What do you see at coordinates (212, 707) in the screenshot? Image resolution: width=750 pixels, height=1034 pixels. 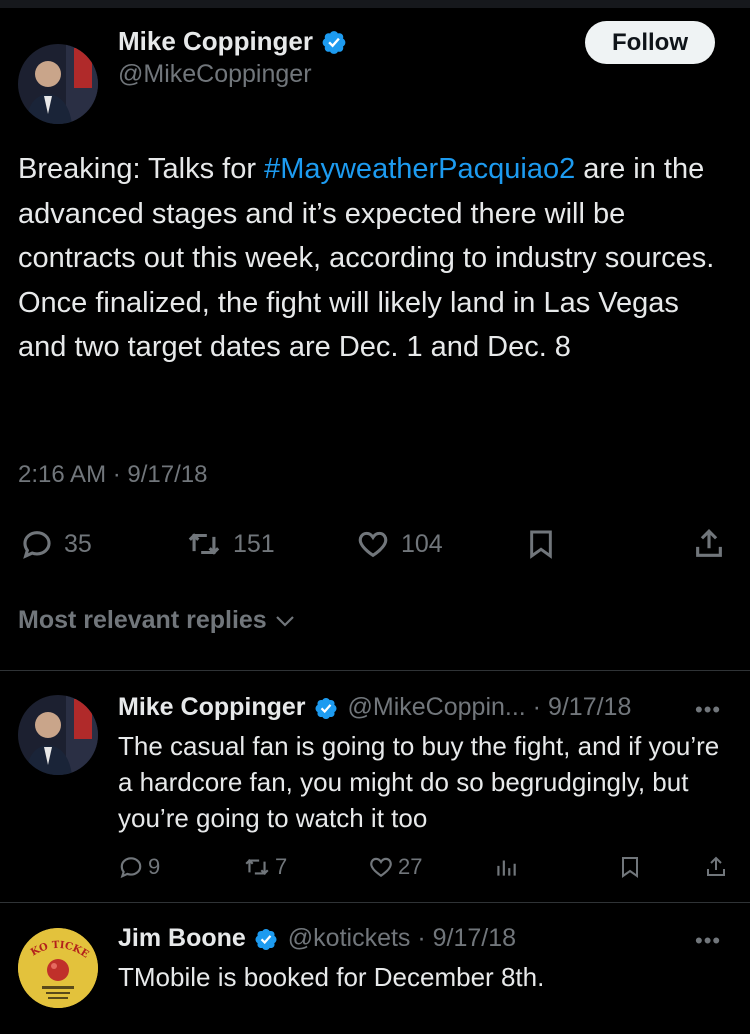 I see `reply-author-name: Mike Coppinger` at bounding box center [212, 707].